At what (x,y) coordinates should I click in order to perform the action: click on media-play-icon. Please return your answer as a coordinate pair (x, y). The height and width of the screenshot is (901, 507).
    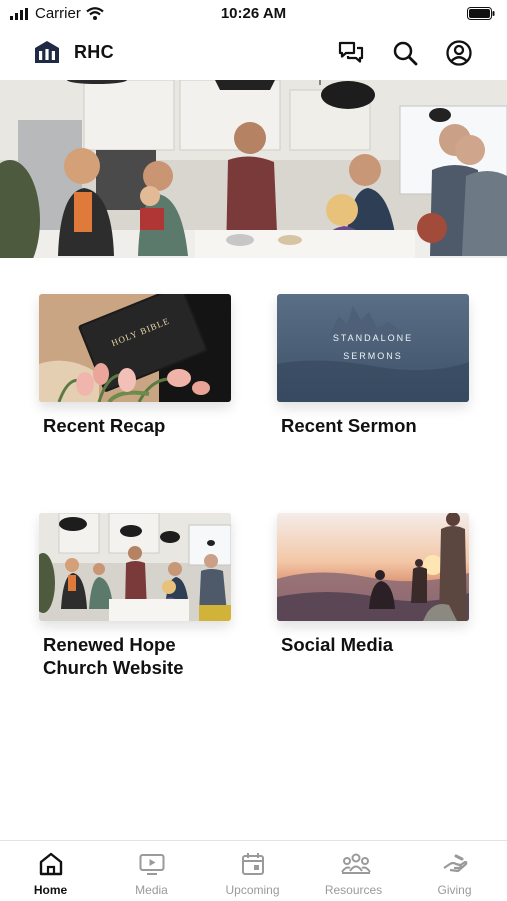
    Looking at the image, I should click on (152, 864).